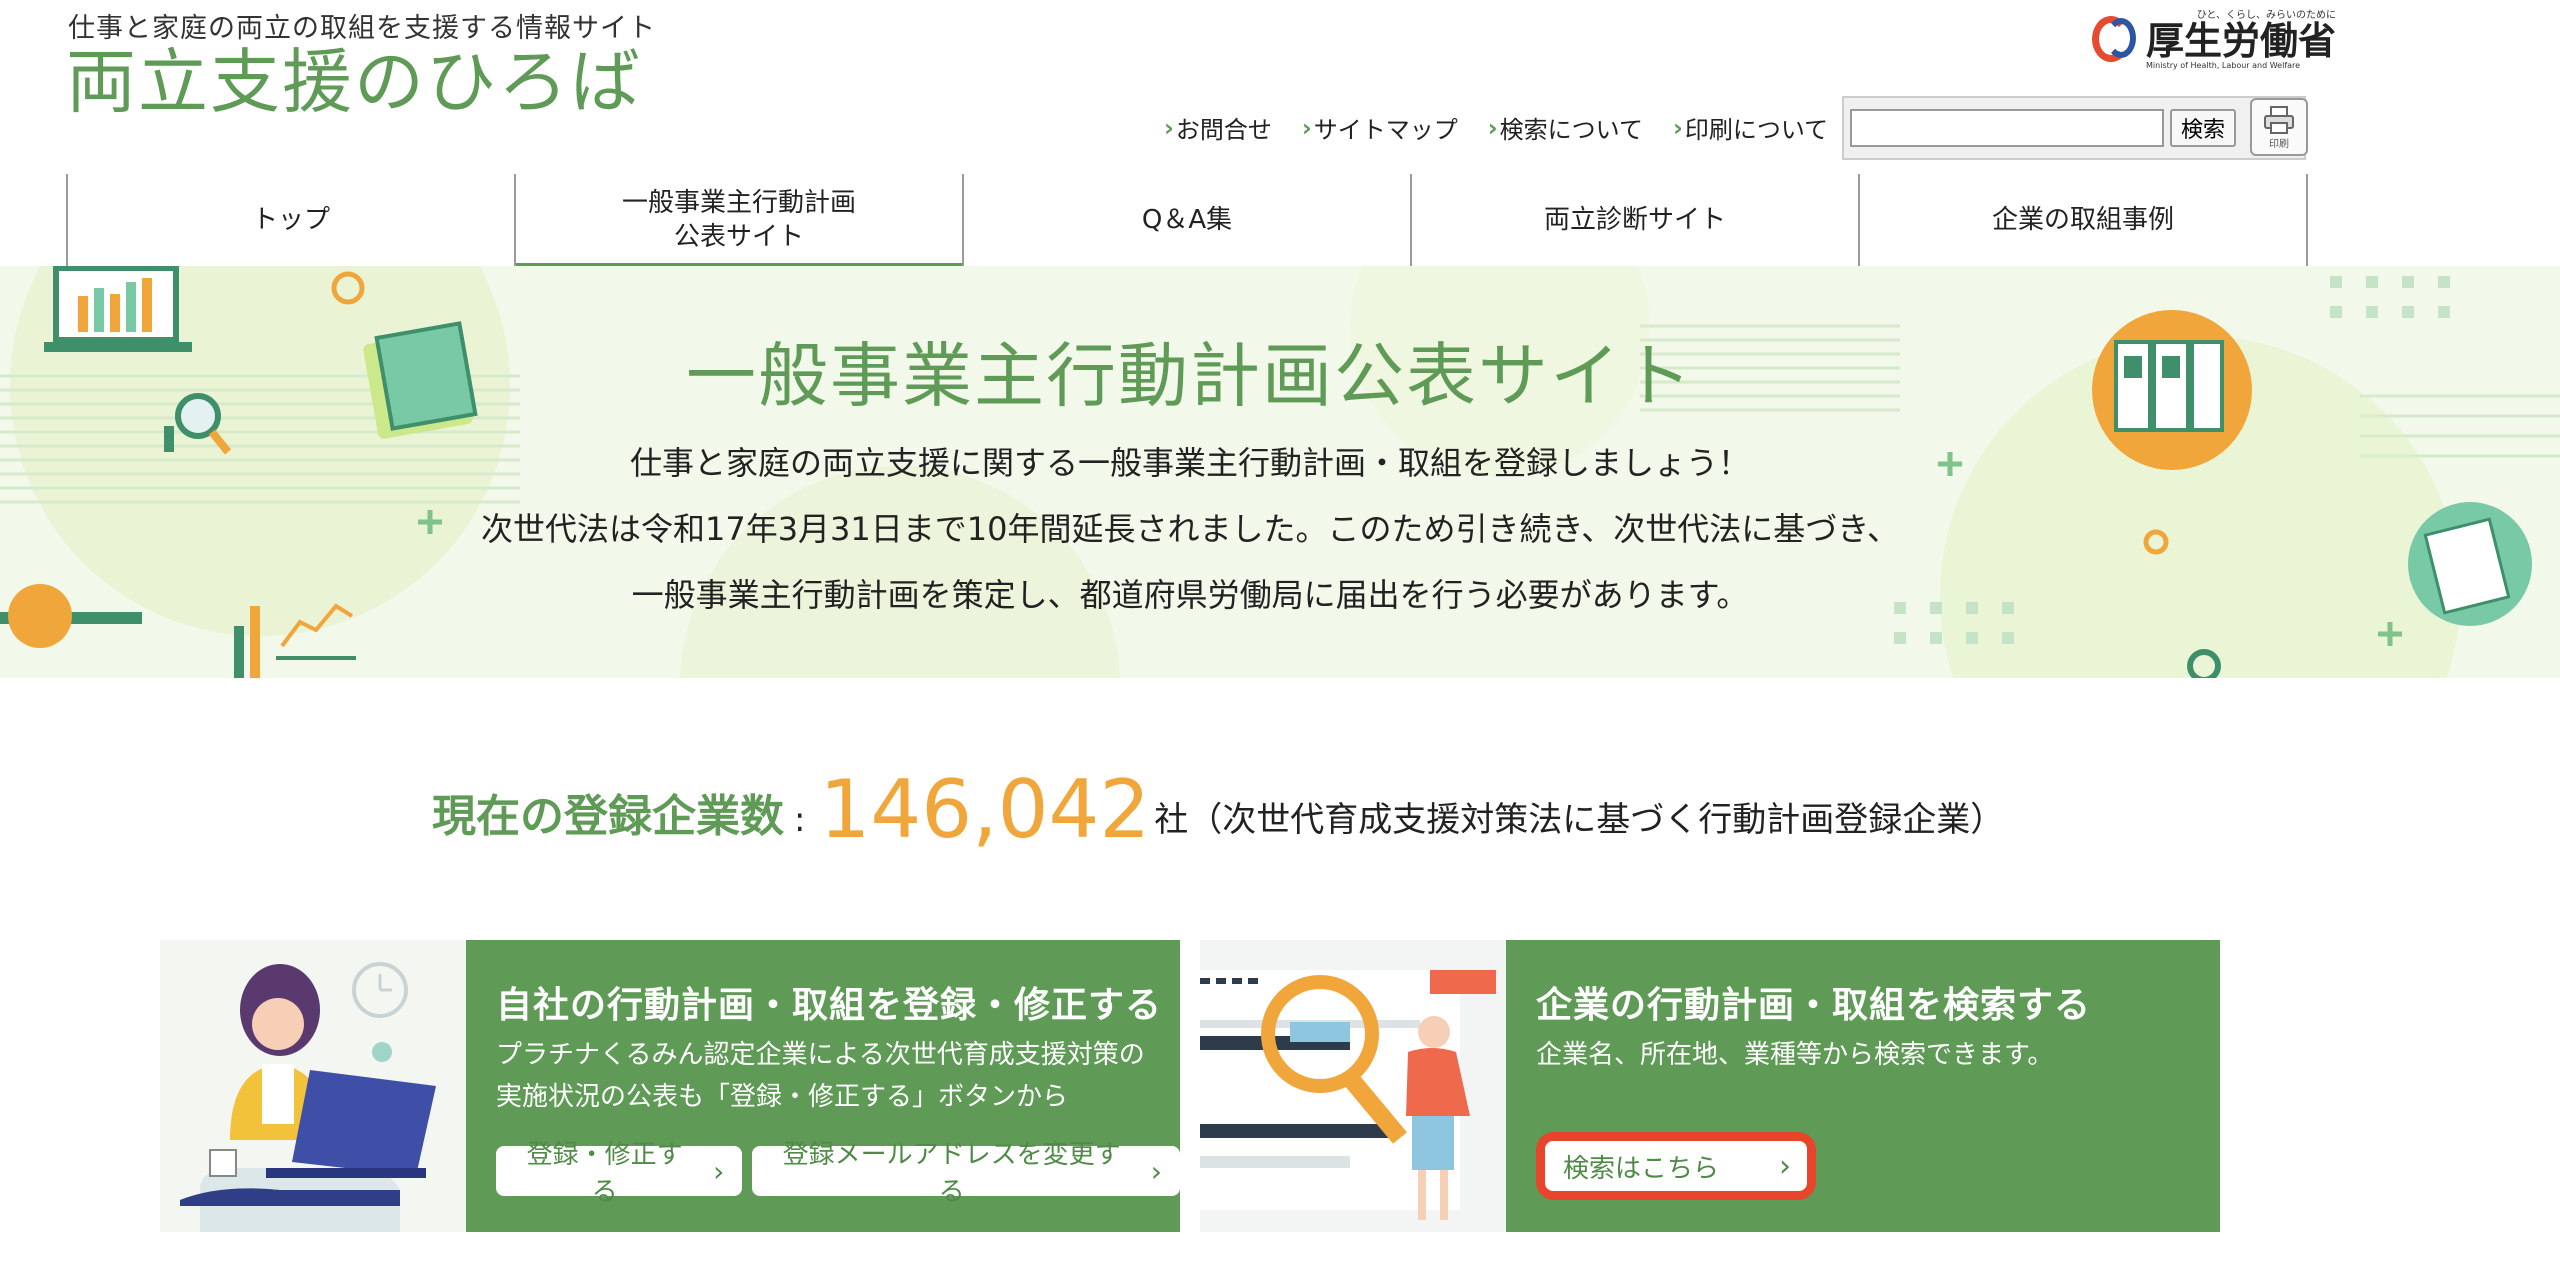 Image resolution: width=2560 pixels, height=1276 pixels. What do you see at coordinates (1636, 220) in the screenshot?
I see `nav-item-diagnosis: 両立診断サイト` at bounding box center [1636, 220].